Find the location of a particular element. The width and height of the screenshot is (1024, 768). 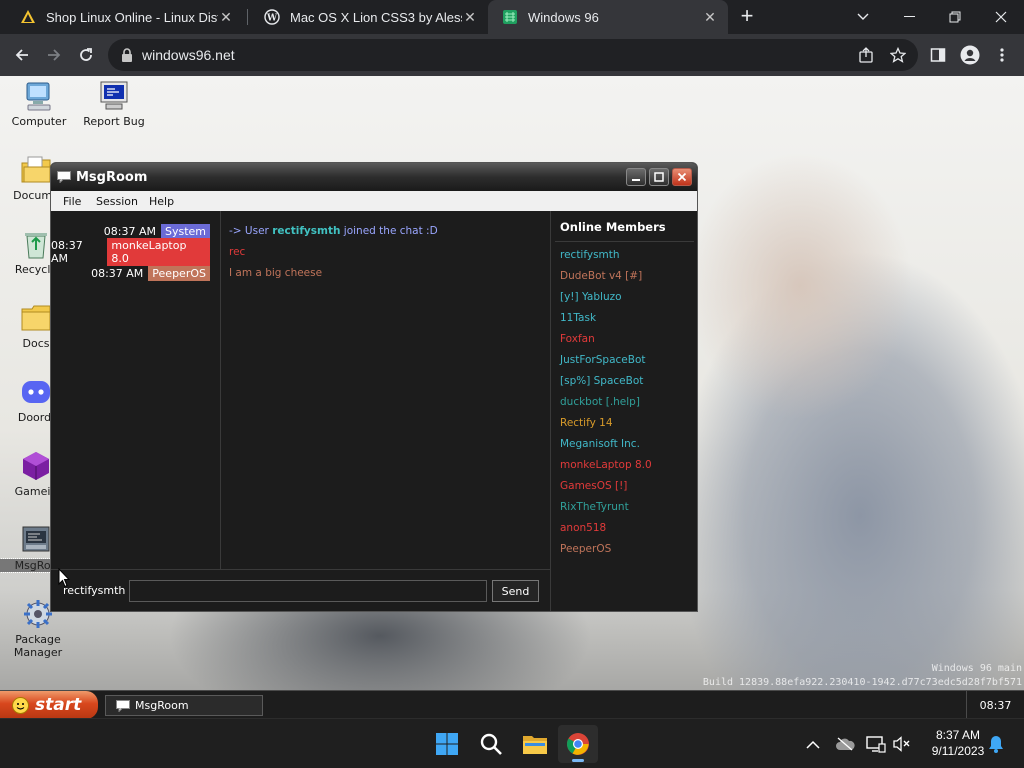

address-bar: windows96.net is located at coordinates (513, 55).